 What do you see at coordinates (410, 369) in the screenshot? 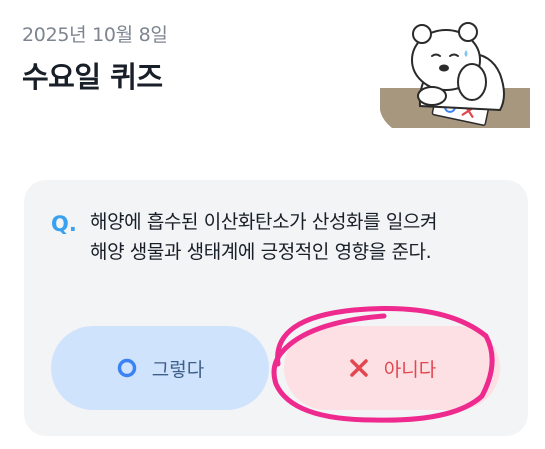
I see `answer-no-label: 아니다` at bounding box center [410, 369].